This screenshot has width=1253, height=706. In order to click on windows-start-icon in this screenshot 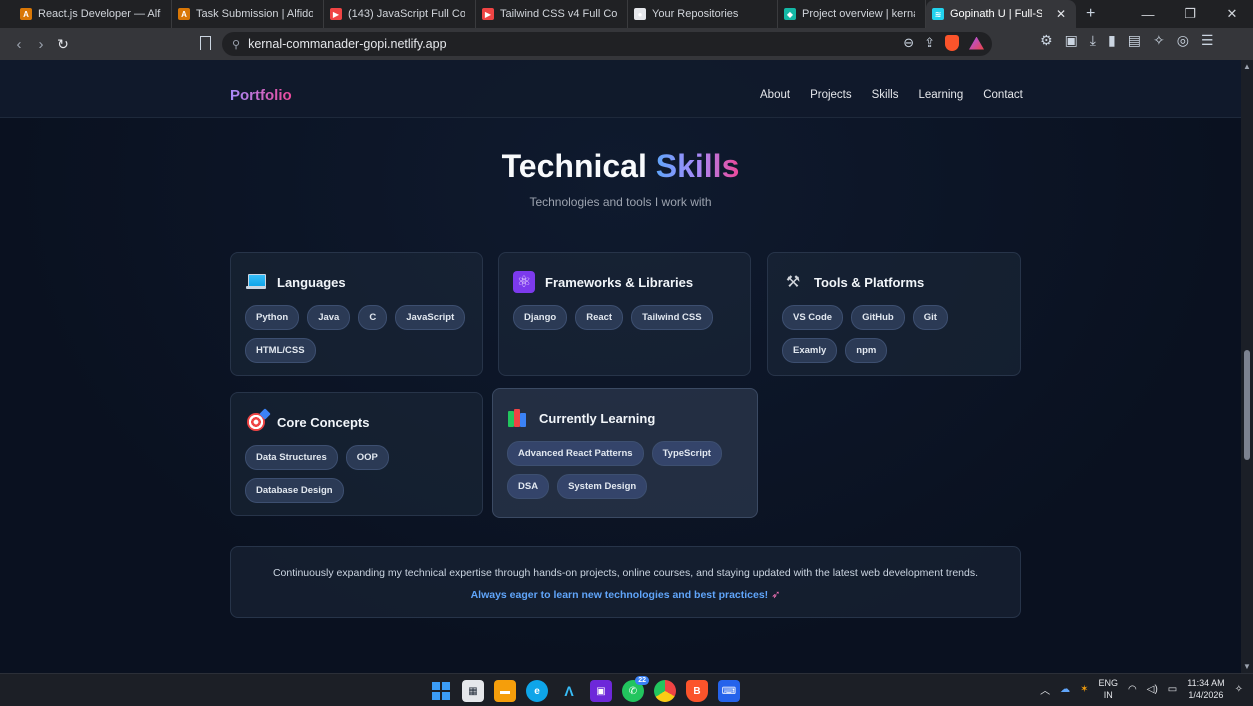, I will do `click(441, 691)`.